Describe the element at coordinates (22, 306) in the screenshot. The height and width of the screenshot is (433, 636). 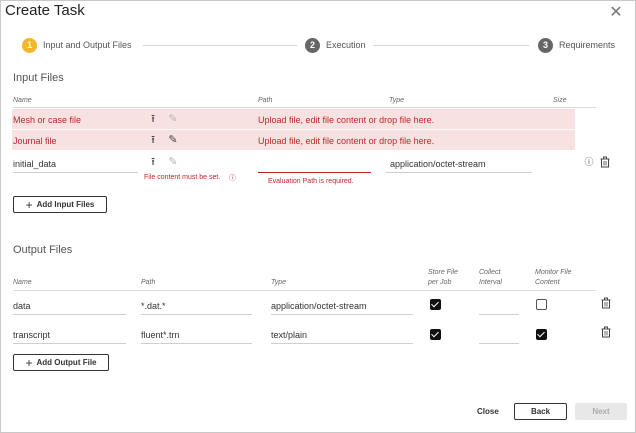
I see `output-name-field: data` at that location.